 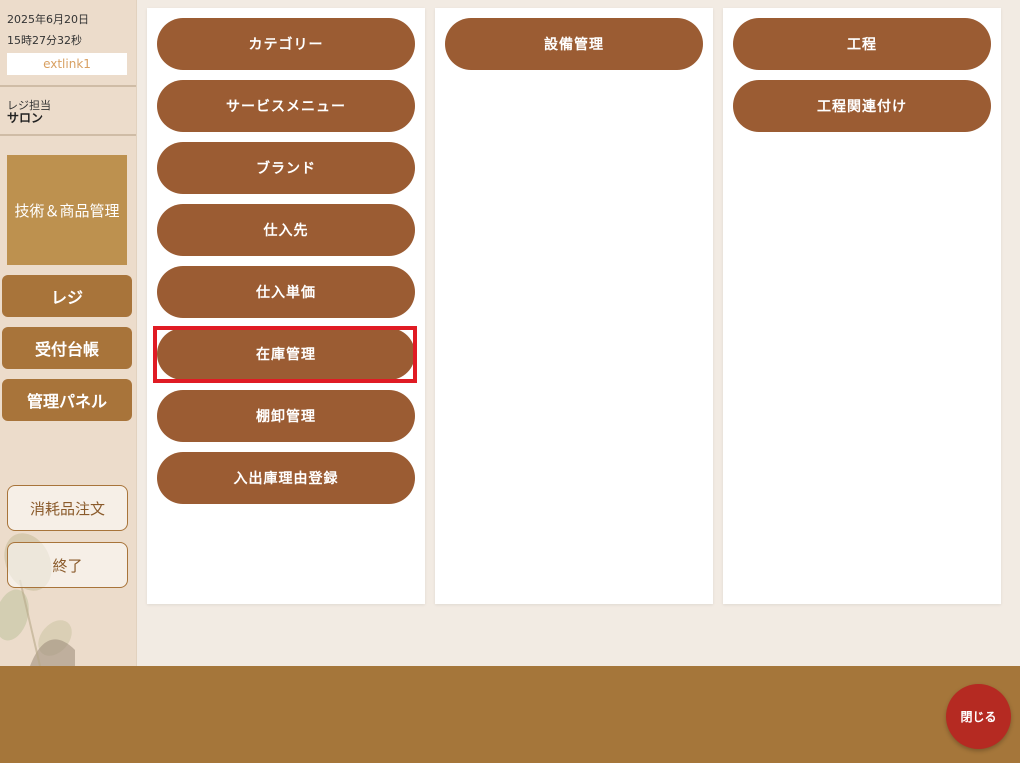 I want to click on process-button: 工程, so click(x=862, y=44).